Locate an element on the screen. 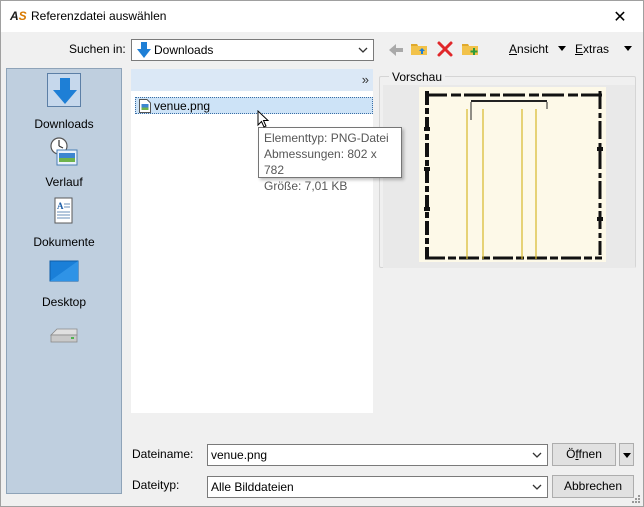 Image resolution: width=644 pixels, height=507 pixels. look-in-combobox: Downloads is located at coordinates (252, 50).